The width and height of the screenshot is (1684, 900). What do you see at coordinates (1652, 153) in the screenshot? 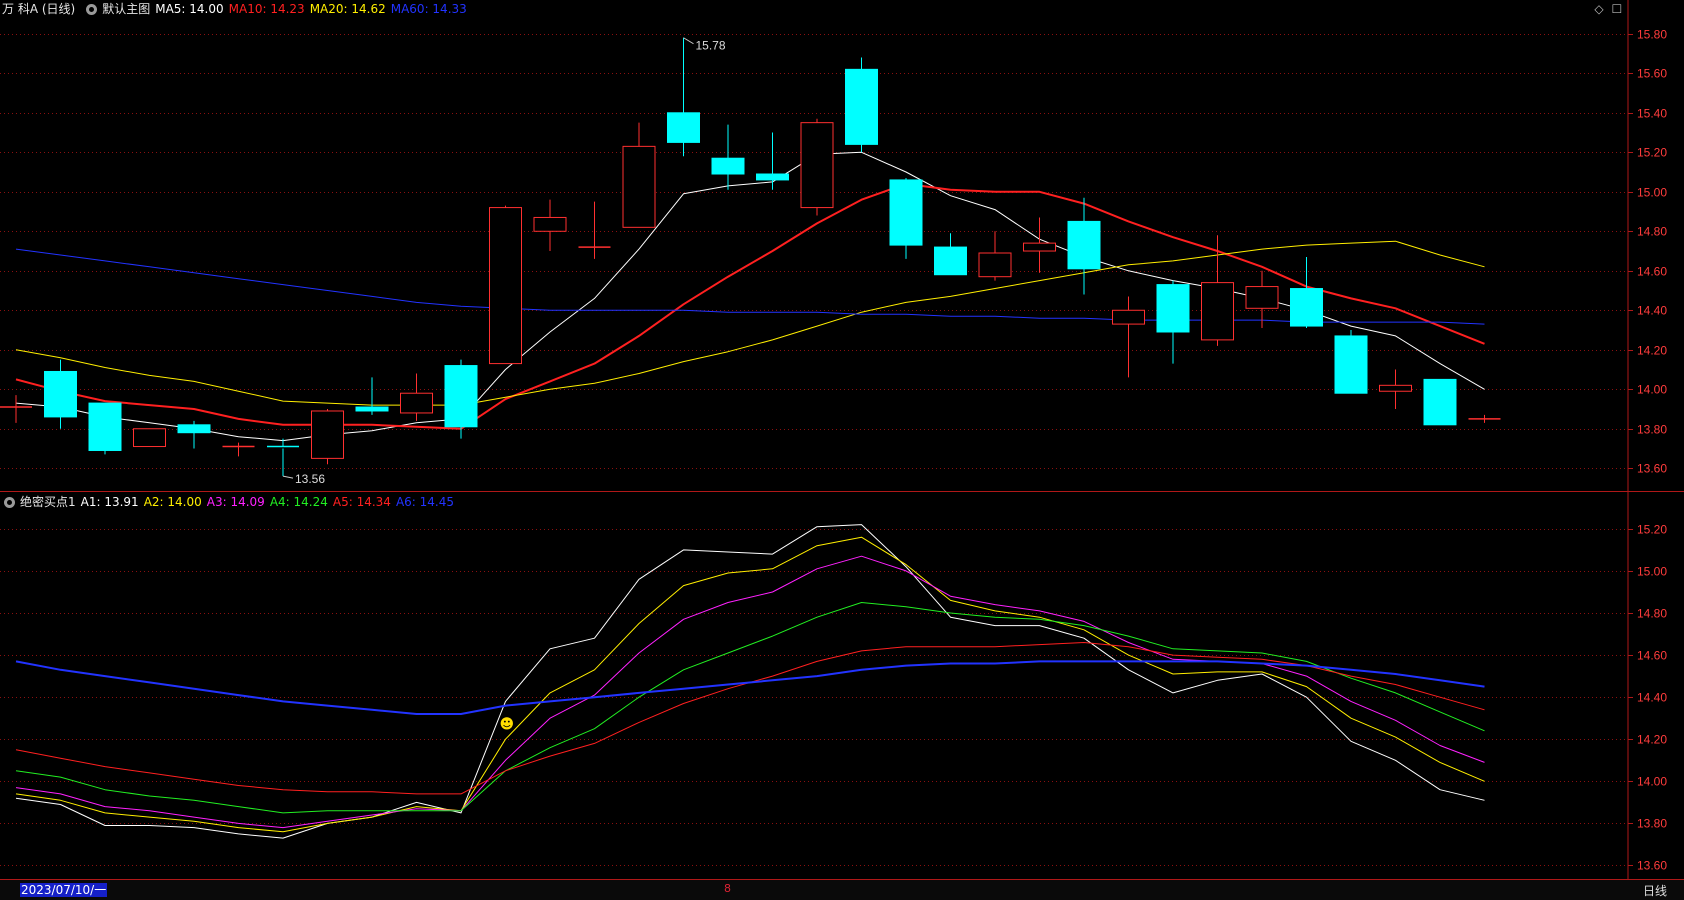
I see `price-tick-label: 15.20` at bounding box center [1652, 153].